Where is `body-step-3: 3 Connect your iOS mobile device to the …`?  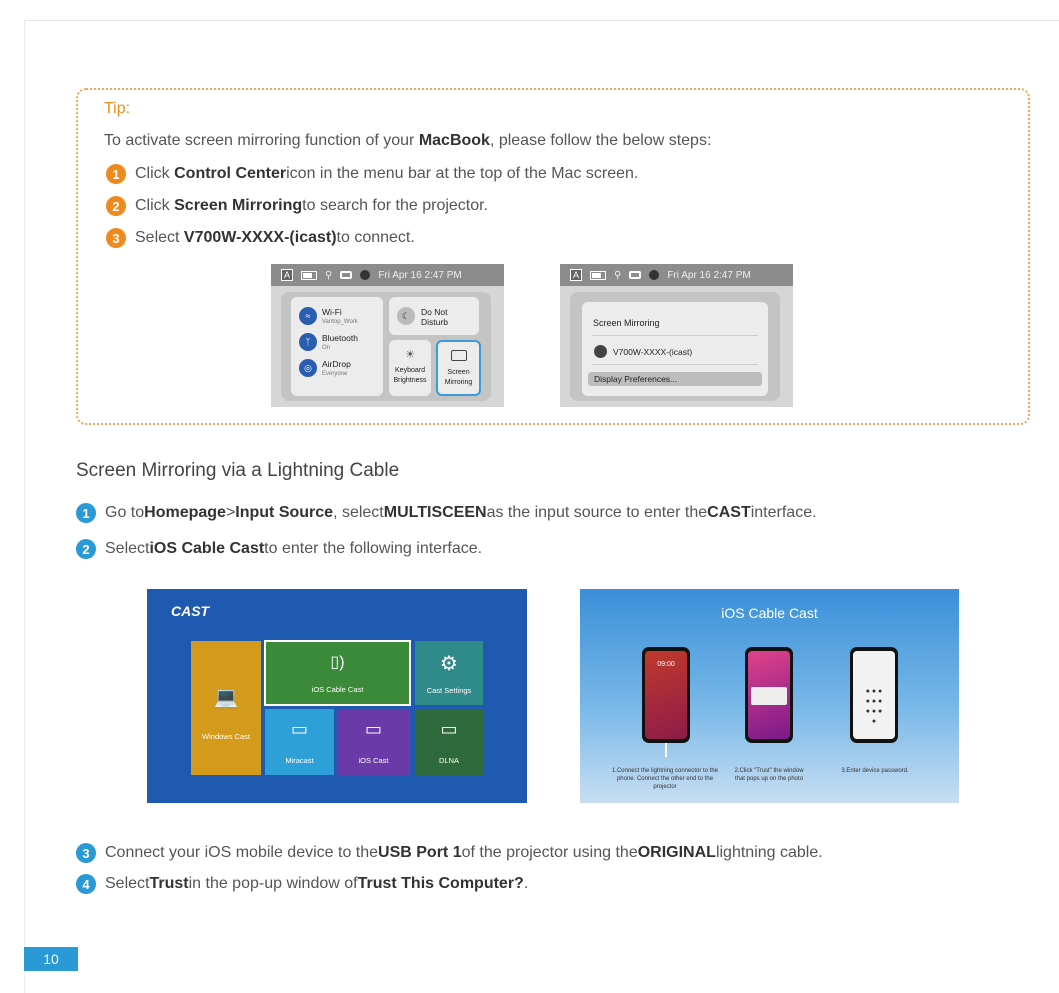 body-step-3: 3 Connect your iOS mobile device to the … is located at coordinates (449, 853).